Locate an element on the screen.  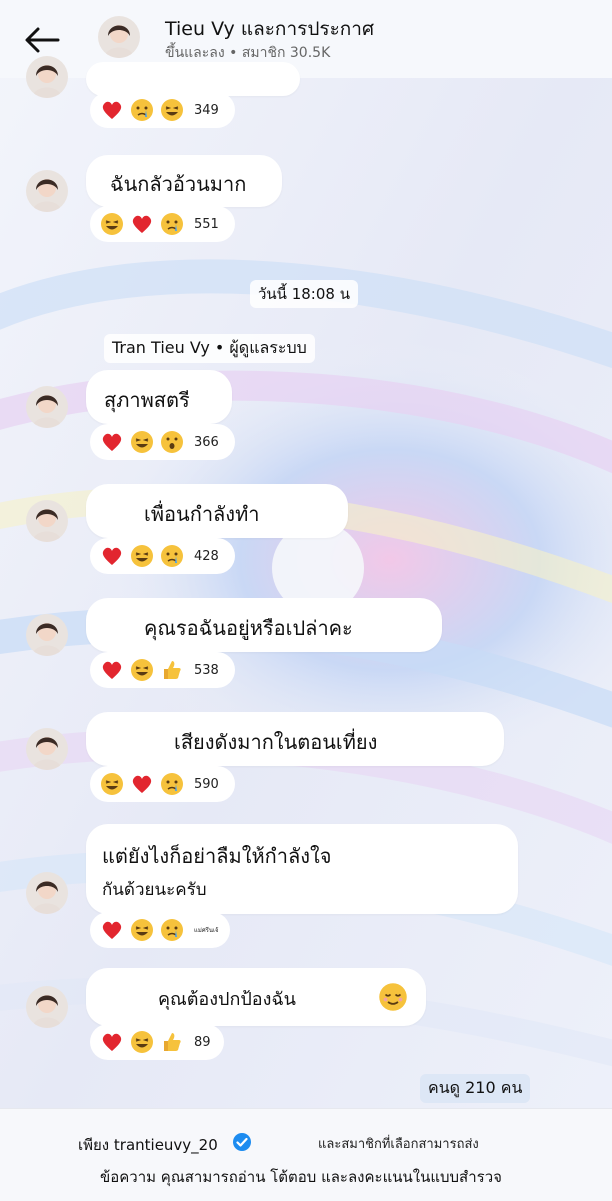
verified-badge-icon is located at coordinates (242, 1142).